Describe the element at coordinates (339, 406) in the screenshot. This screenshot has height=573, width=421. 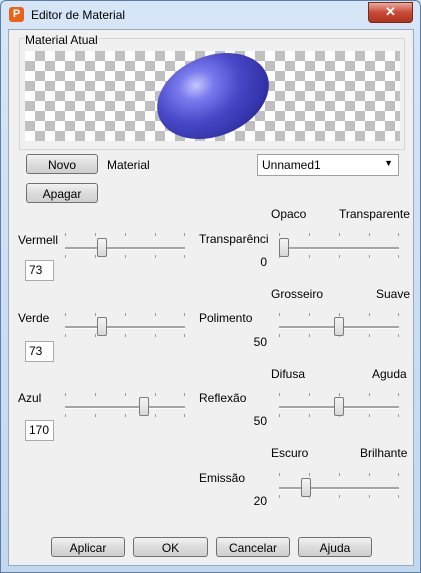
I see `reflection-slider-thumb` at that location.